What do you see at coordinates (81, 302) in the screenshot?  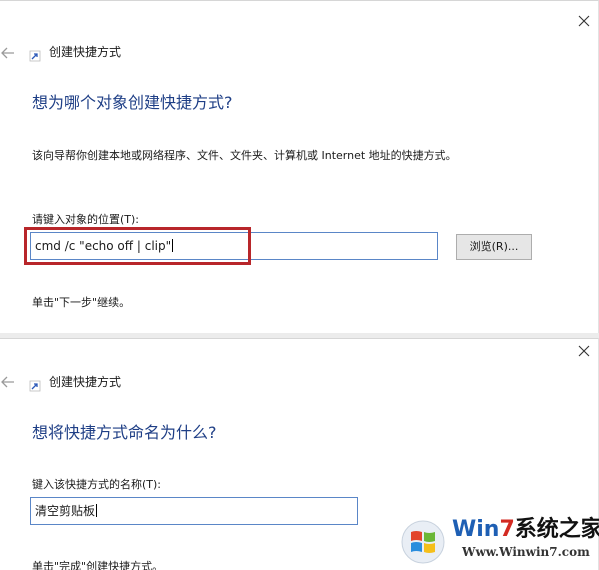 I see `next-hint: 单击"下一步"继续。` at bounding box center [81, 302].